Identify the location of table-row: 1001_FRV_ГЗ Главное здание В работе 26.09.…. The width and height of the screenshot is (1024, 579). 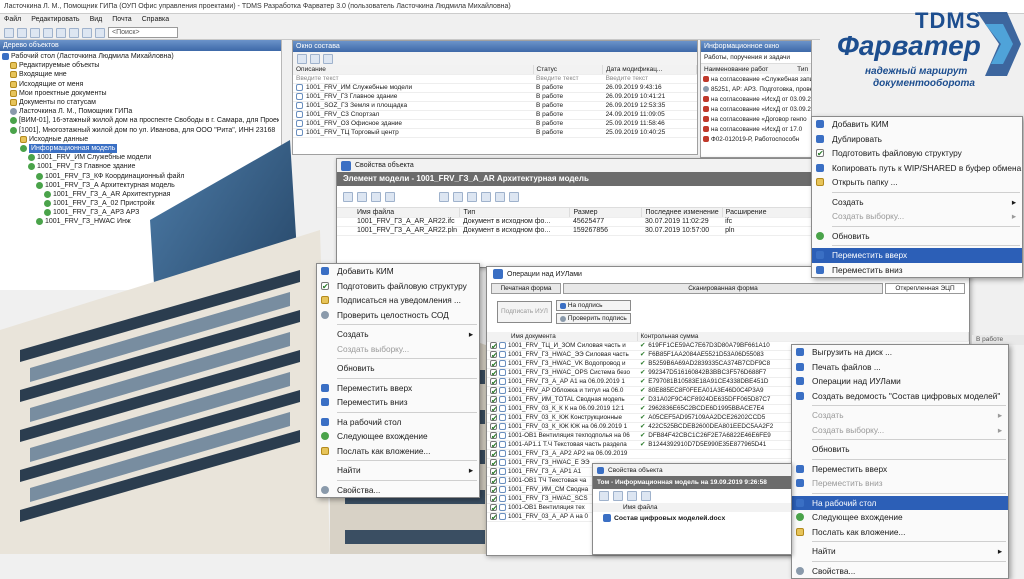
(495, 97).